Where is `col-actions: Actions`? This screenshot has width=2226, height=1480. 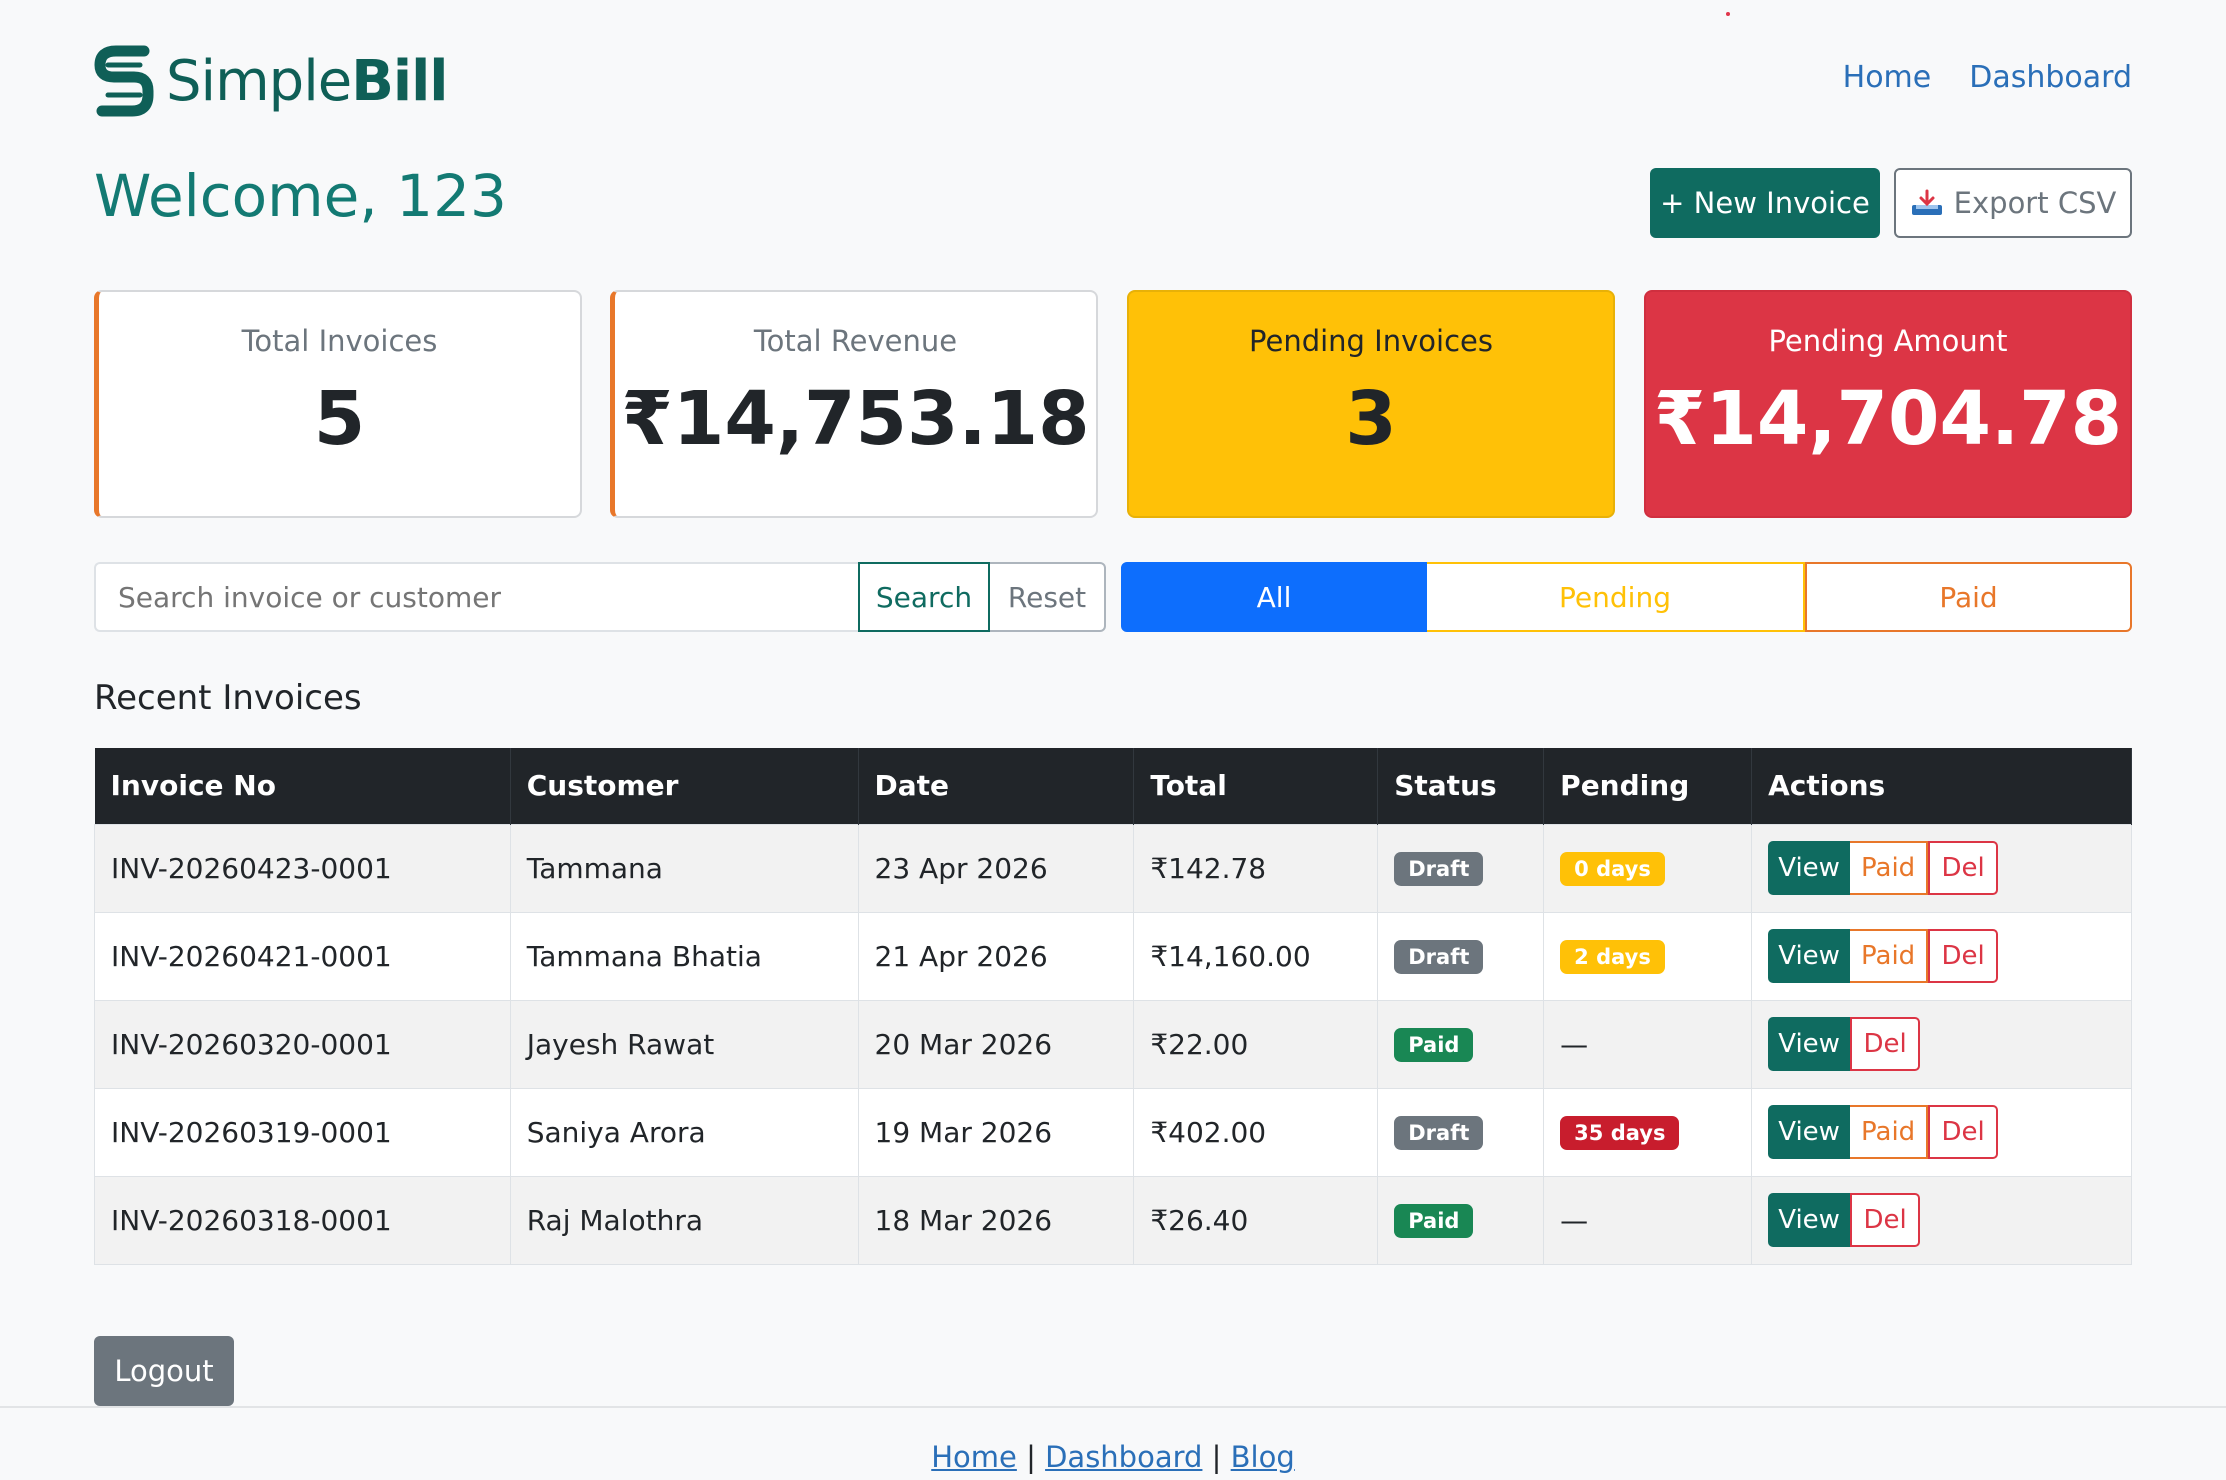
col-actions: Actions is located at coordinates (1941, 786).